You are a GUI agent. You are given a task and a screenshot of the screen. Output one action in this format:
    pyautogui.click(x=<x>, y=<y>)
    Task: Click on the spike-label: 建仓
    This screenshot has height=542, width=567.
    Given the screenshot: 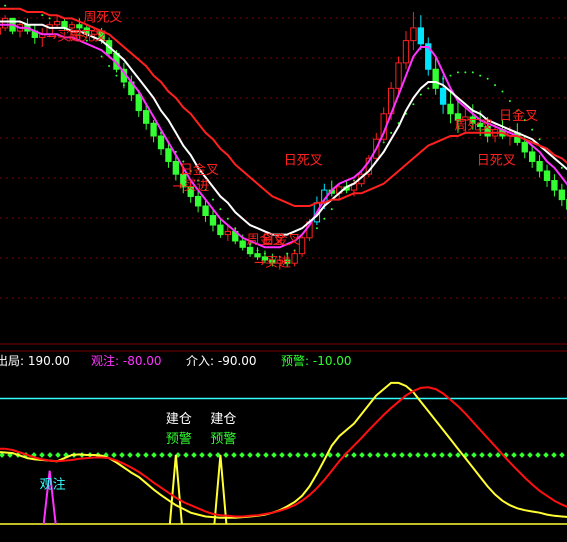 What is the action you would take?
    pyautogui.click(x=223, y=419)
    